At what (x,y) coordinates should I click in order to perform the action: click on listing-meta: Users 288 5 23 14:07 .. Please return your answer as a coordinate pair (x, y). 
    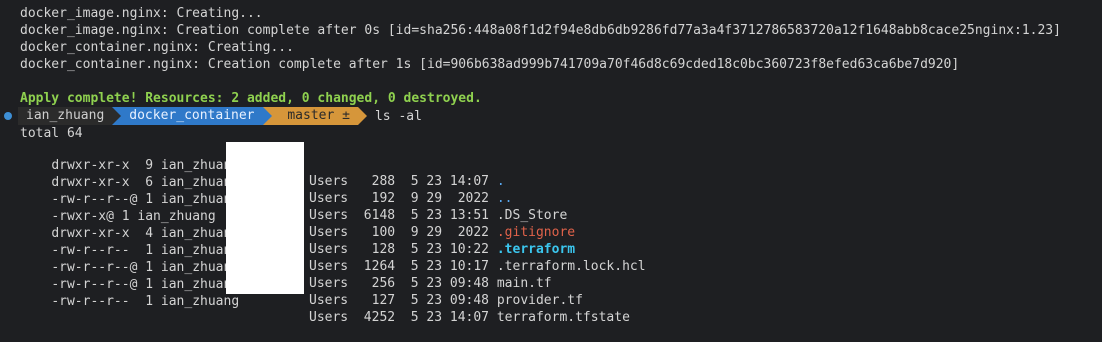
    Looking at the image, I should click on (407, 182).